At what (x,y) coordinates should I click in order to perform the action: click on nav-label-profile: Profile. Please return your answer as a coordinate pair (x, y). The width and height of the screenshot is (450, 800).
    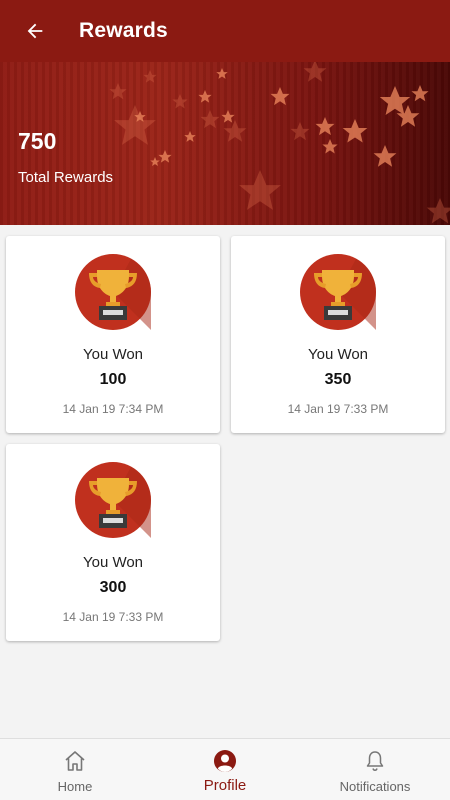
    Looking at the image, I should click on (225, 785).